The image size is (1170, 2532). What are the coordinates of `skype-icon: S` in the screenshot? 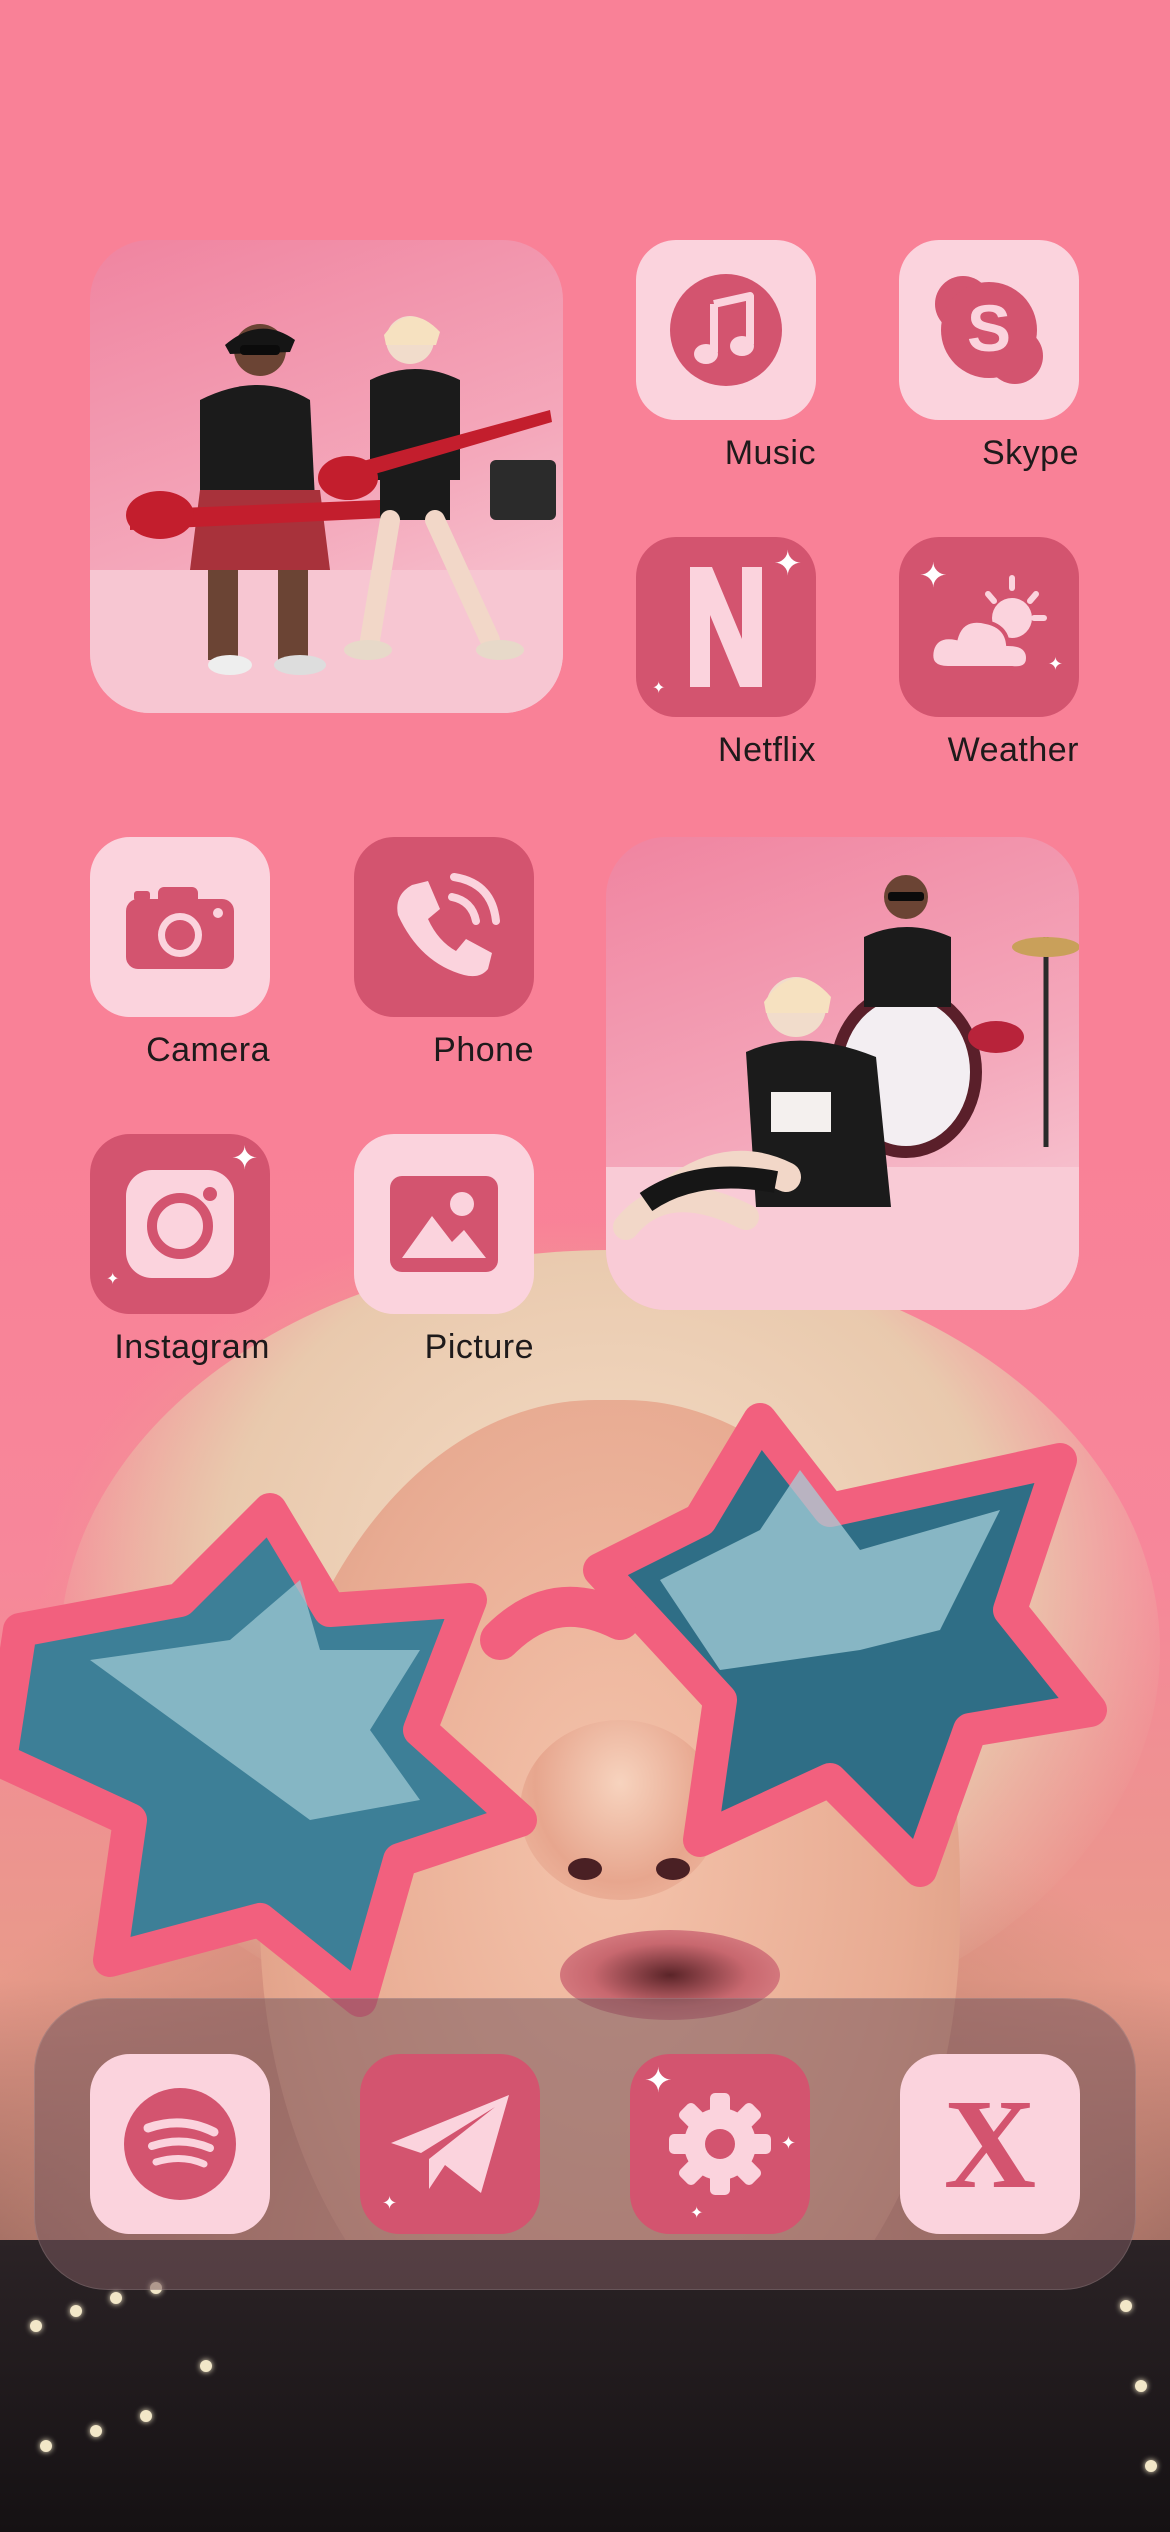 It's located at (989, 330).